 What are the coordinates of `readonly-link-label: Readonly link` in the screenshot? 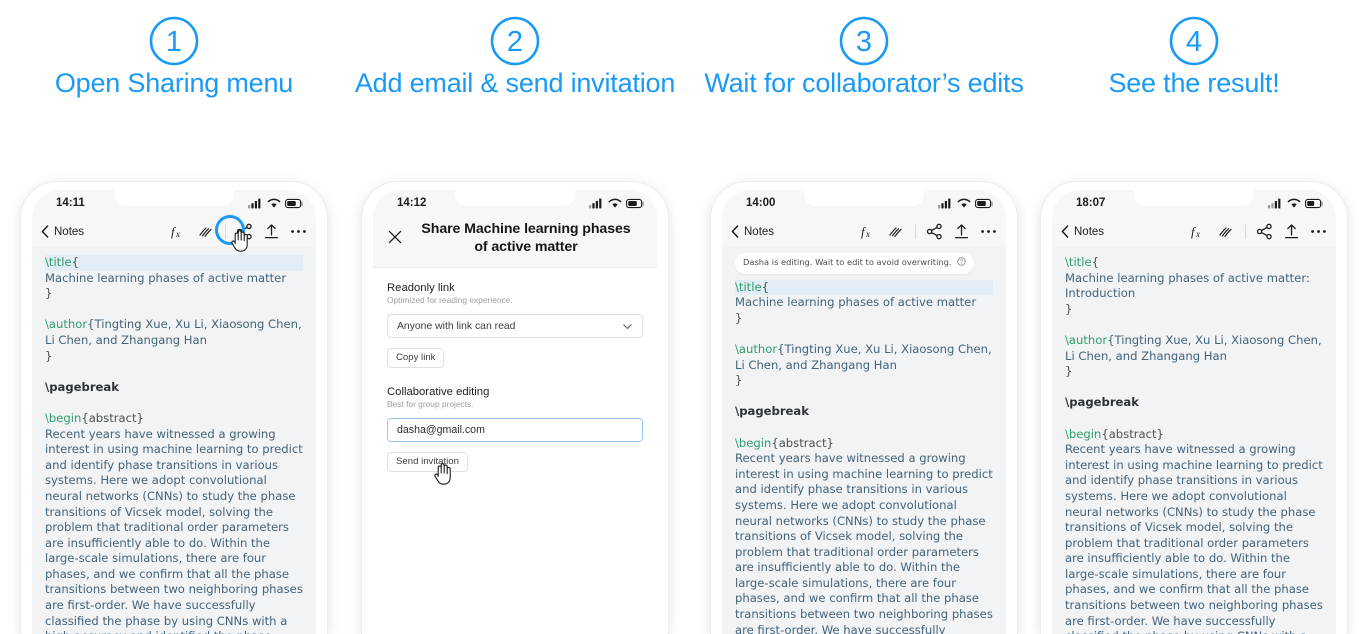 It's located at (421, 288).